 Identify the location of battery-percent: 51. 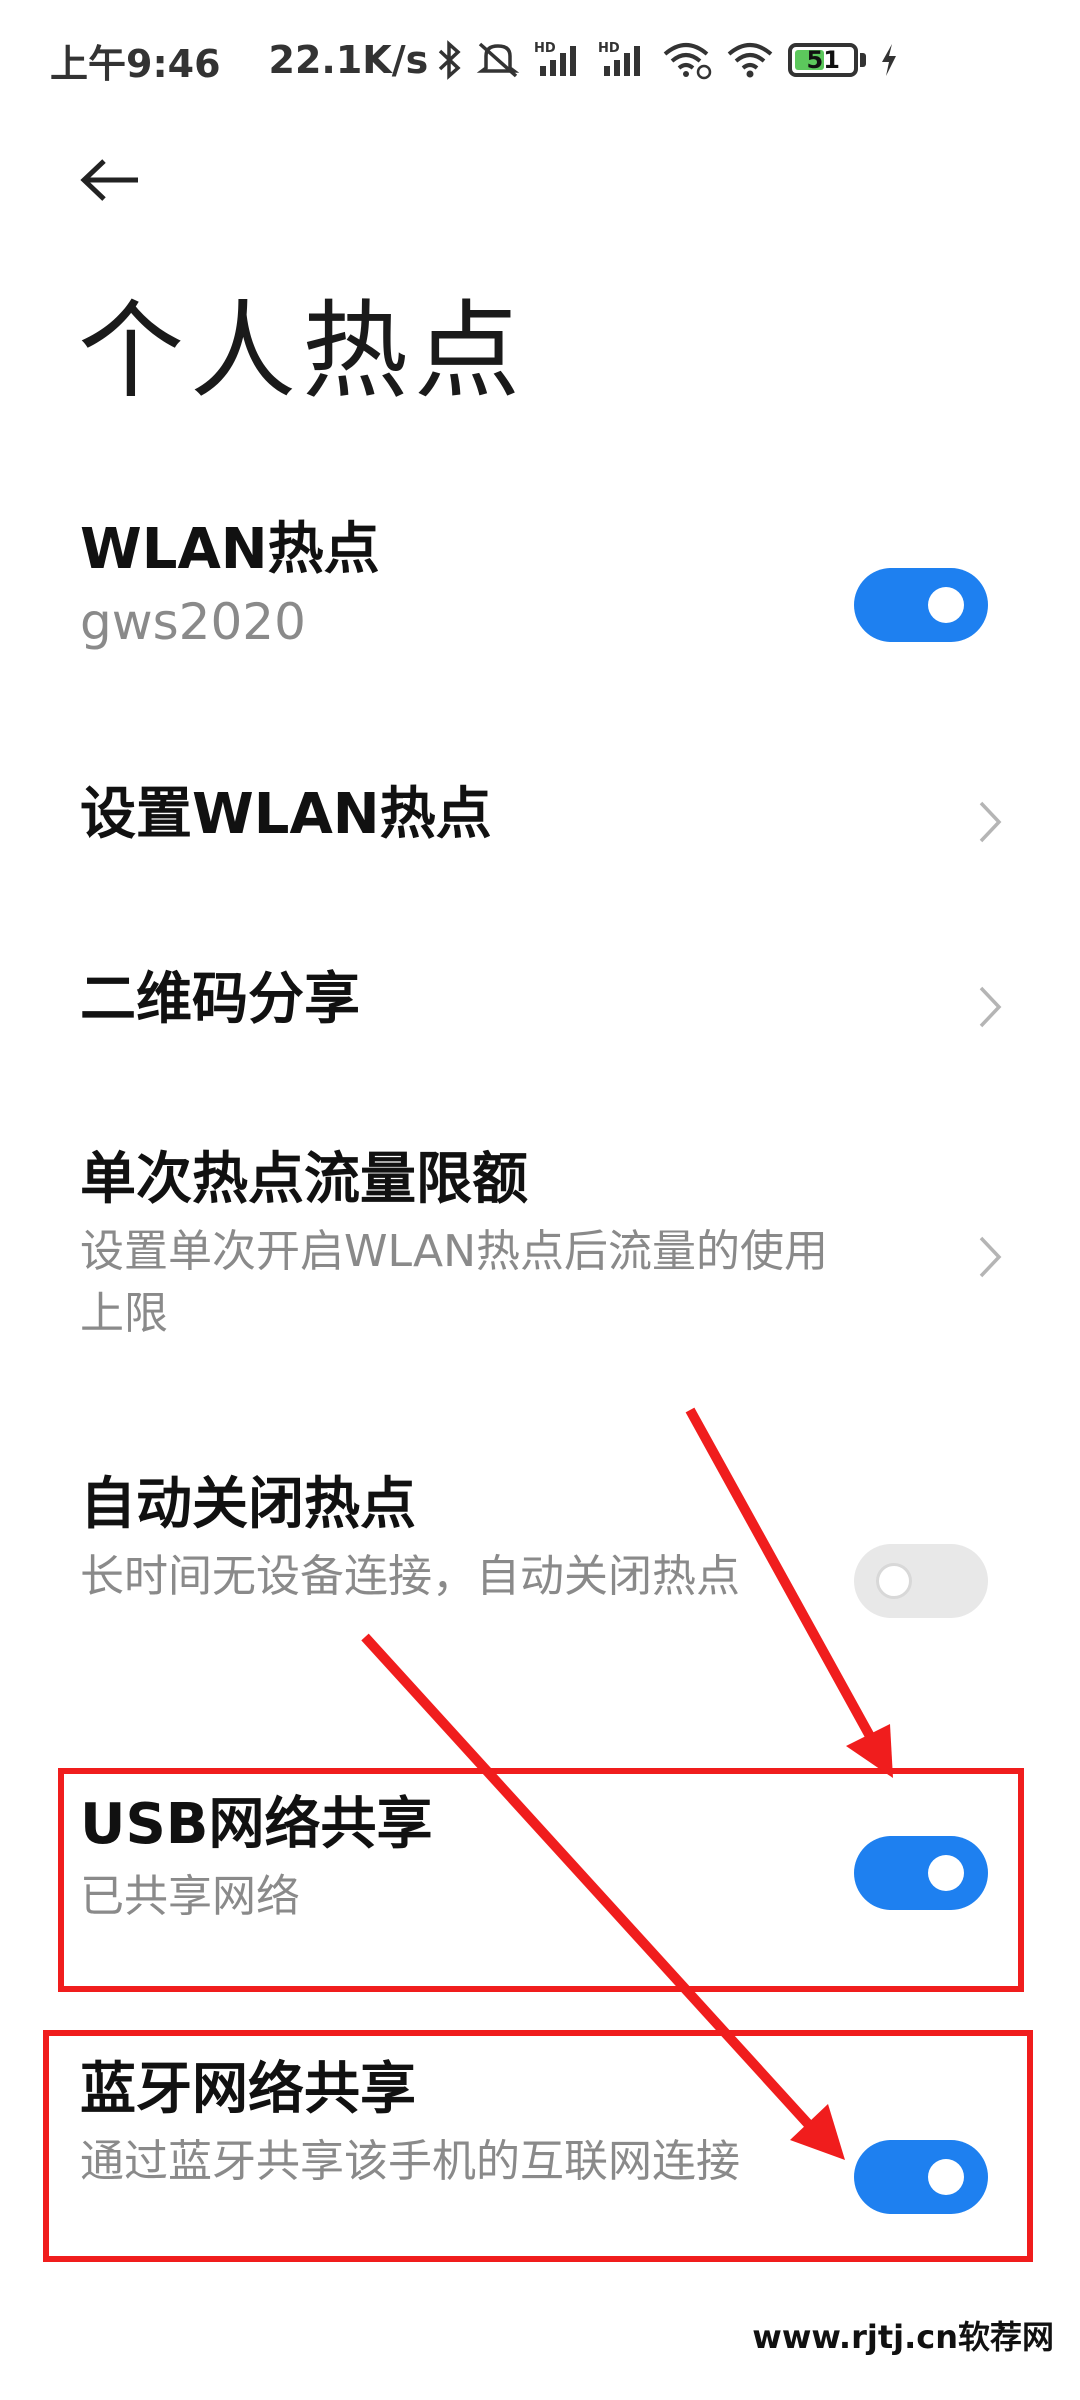
(823, 60).